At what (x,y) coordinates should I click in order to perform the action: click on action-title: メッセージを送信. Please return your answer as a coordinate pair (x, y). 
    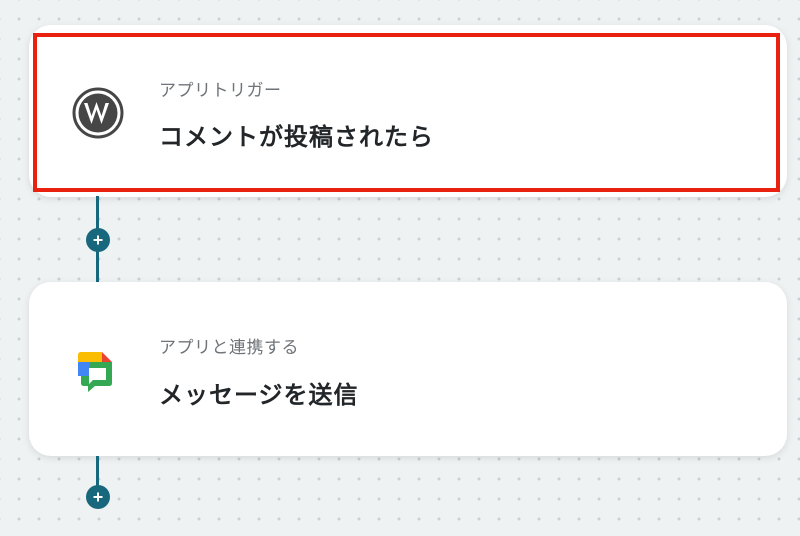
    Looking at the image, I should click on (259, 395).